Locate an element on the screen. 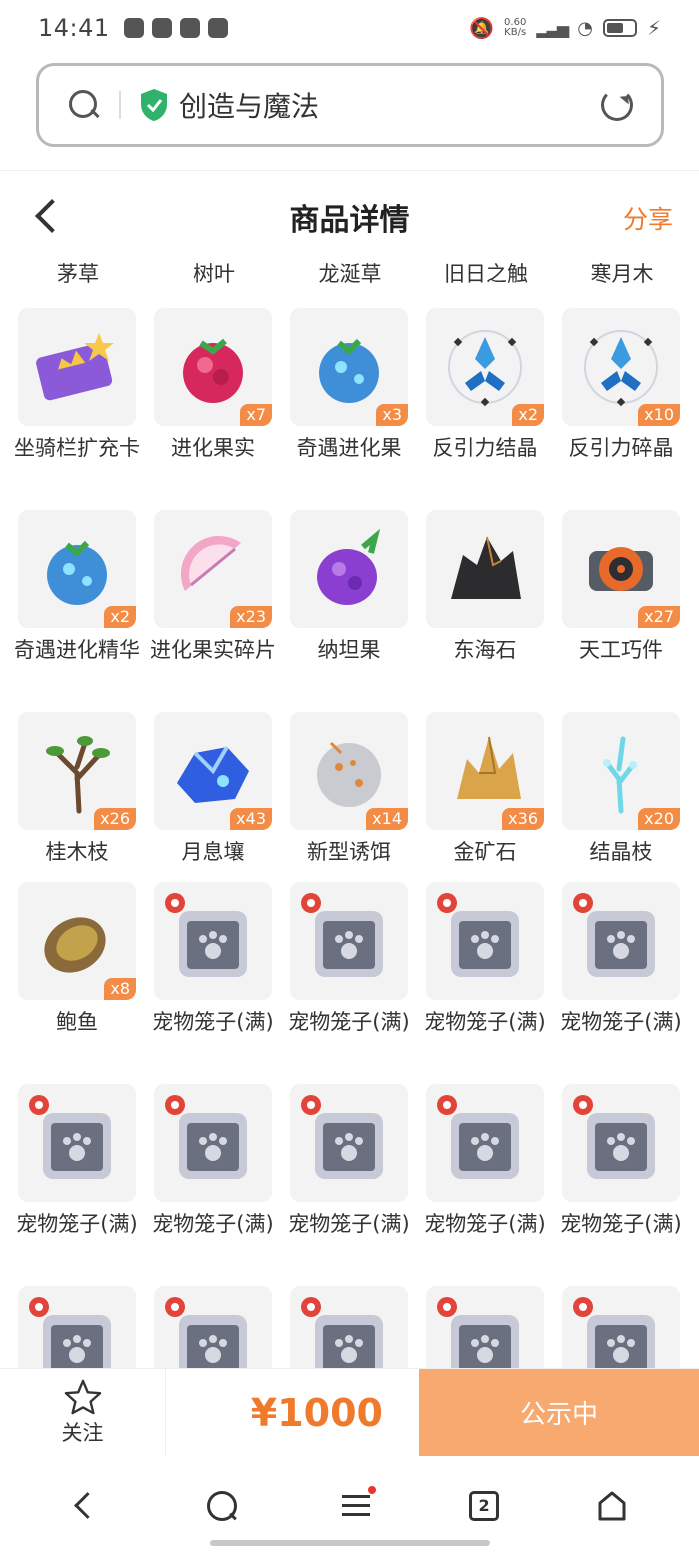 The height and width of the screenshot is (1554, 699). notification-icons is located at coordinates (175, 28).